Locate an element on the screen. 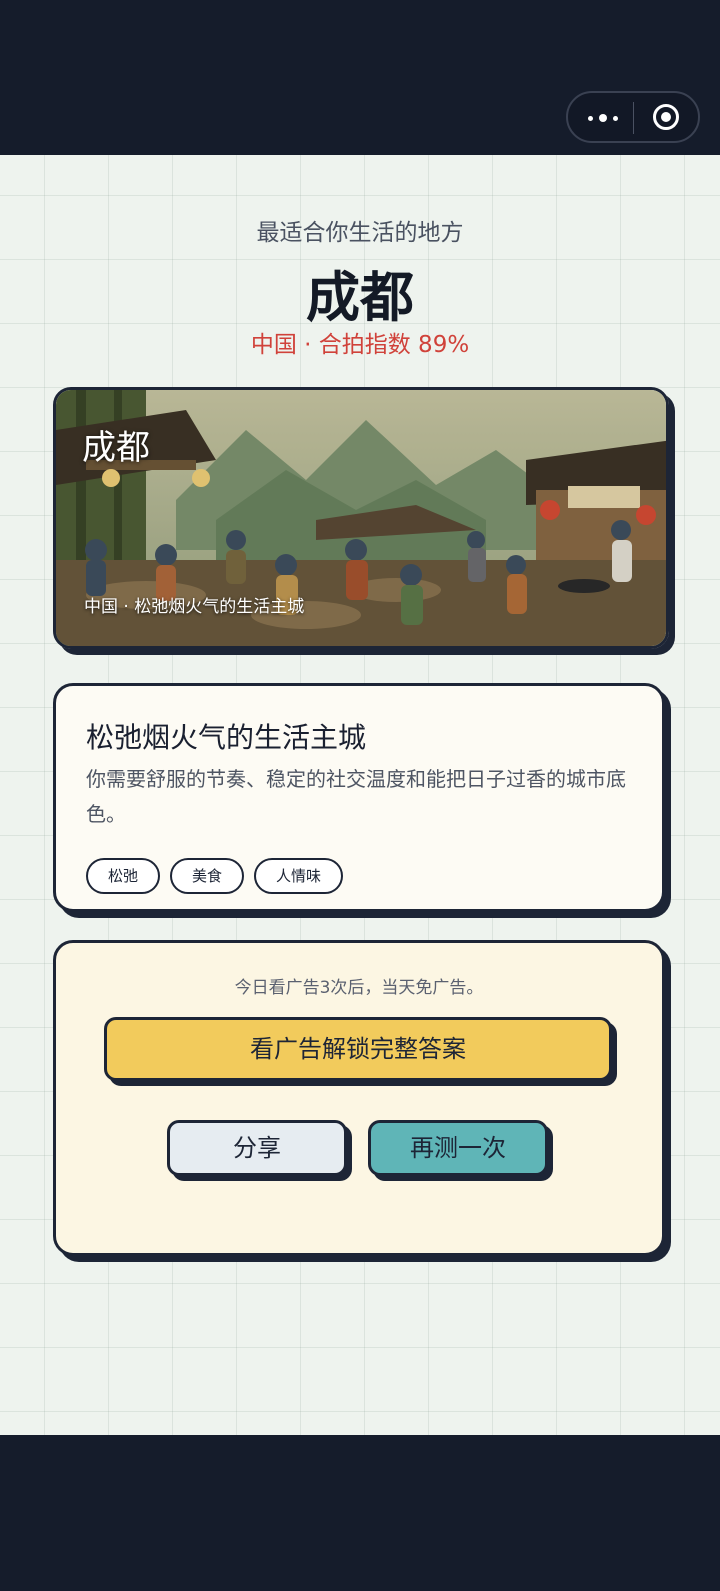 The width and height of the screenshot is (720, 1591). photo-caption: 中国 · 松弛烟火气的生活主城 is located at coordinates (194, 607).